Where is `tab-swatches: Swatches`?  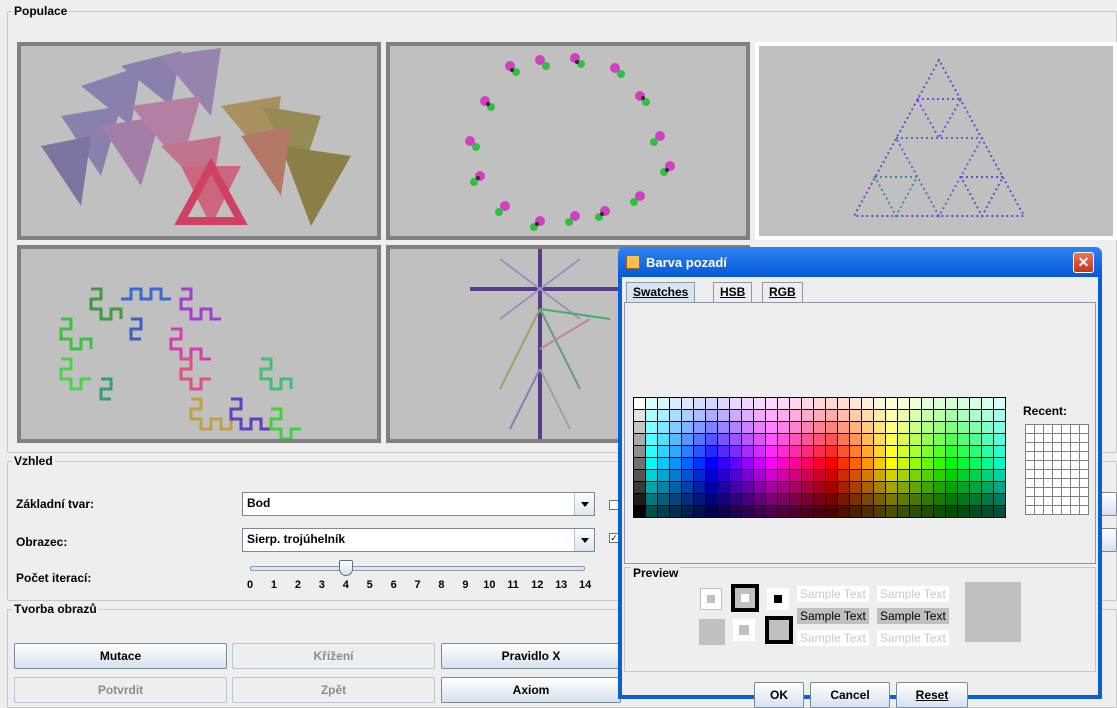
tab-swatches: Swatches is located at coordinates (661, 292).